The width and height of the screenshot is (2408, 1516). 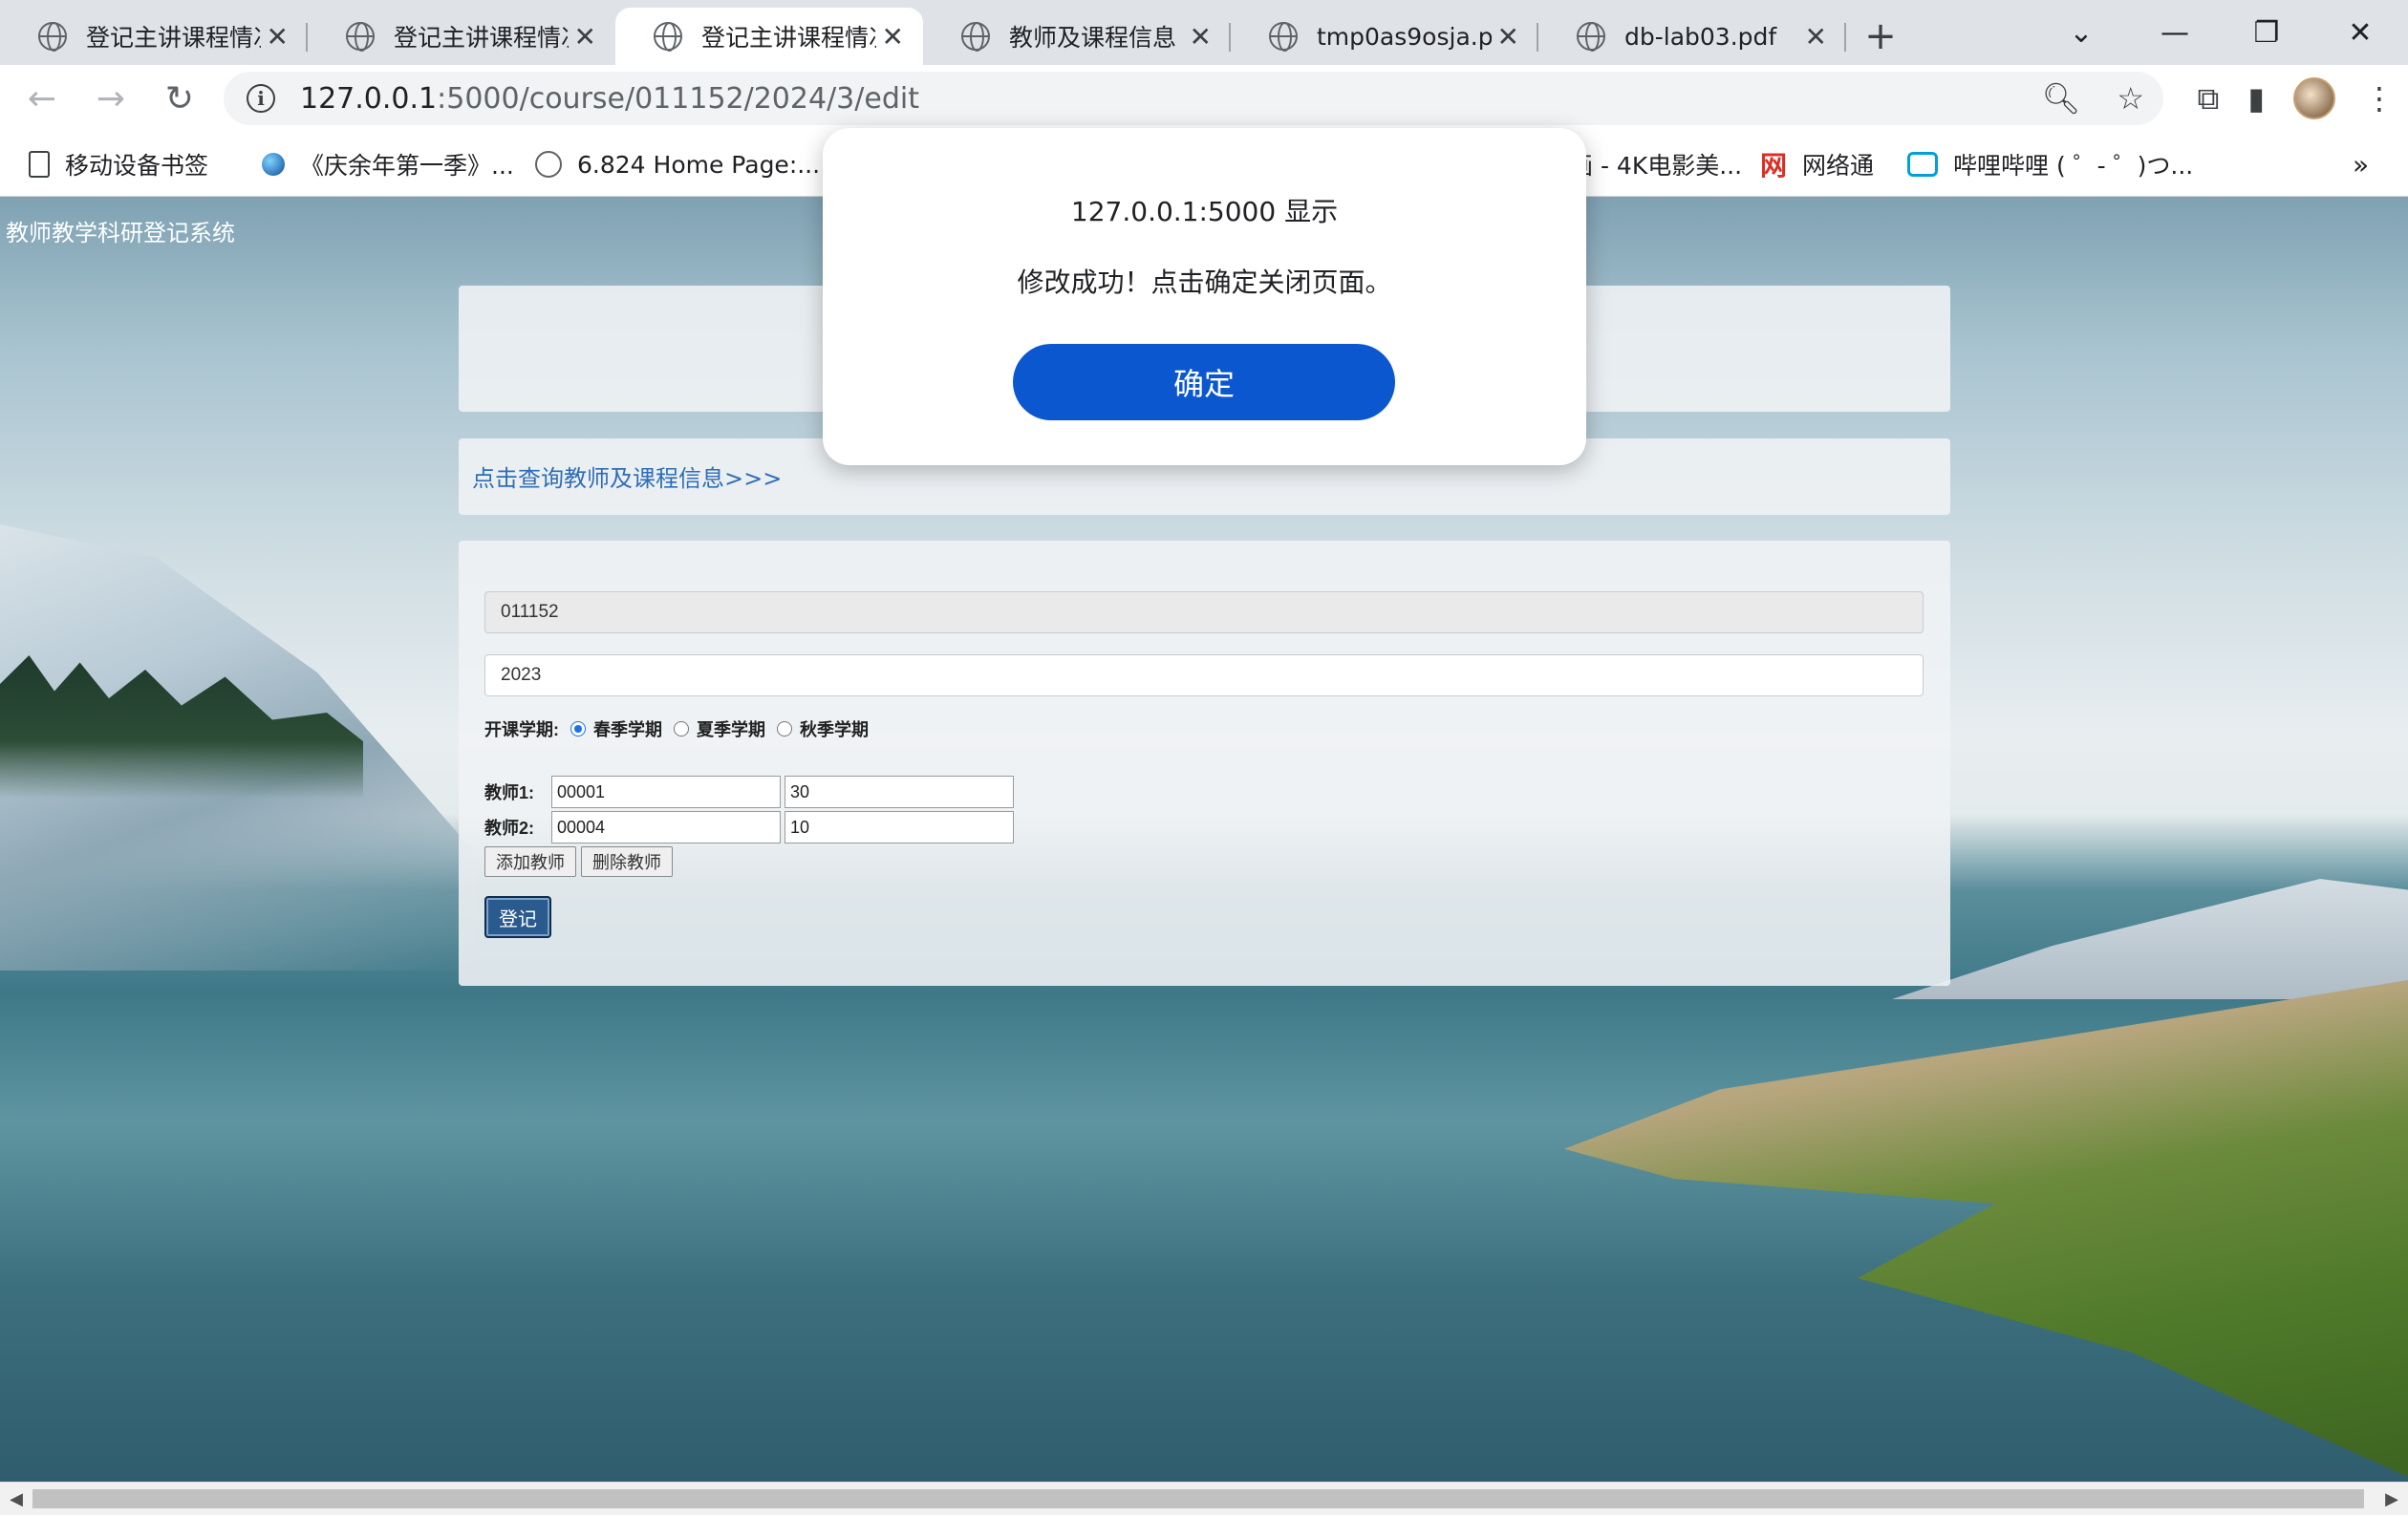 I want to click on bilibili-icon, so click(x=1923, y=164).